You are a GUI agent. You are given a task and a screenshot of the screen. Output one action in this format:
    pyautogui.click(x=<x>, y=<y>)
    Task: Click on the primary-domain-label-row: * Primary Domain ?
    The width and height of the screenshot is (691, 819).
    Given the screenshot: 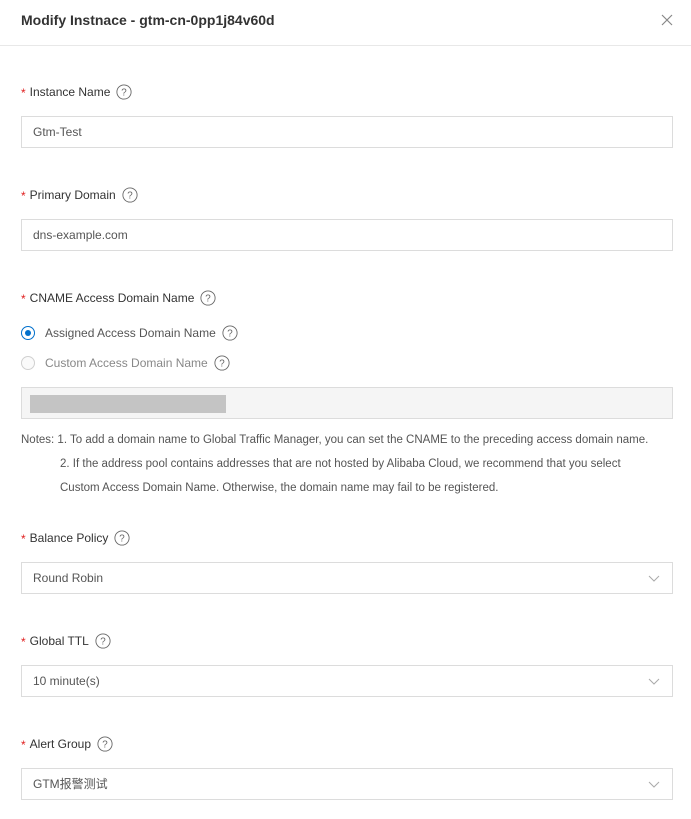 What is the action you would take?
    pyautogui.click(x=79, y=195)
    